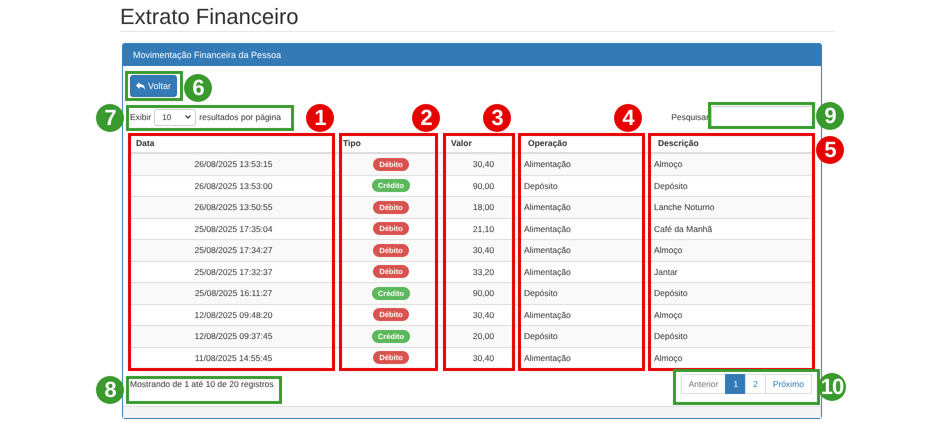 The image size is (950, 432). What do you see at coordinates (830, 116) in the screenshot?
I see `callout-number: 9` at bounding box center [830, 116].